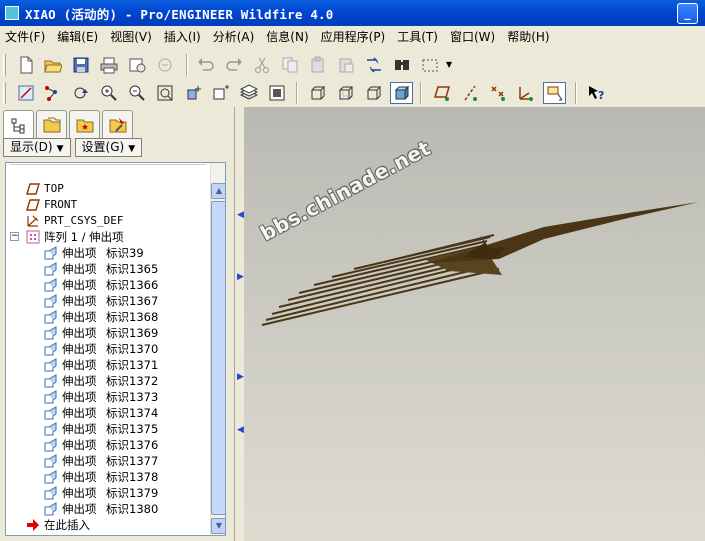  What do you see at coordinates (220, 93) in the screenshot?
I see `saved-views-icon` at bounding box center [220, 93].